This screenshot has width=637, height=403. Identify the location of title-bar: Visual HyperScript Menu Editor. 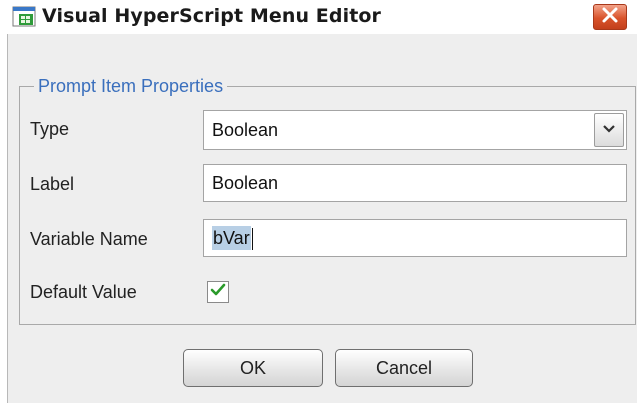
(318, 17).